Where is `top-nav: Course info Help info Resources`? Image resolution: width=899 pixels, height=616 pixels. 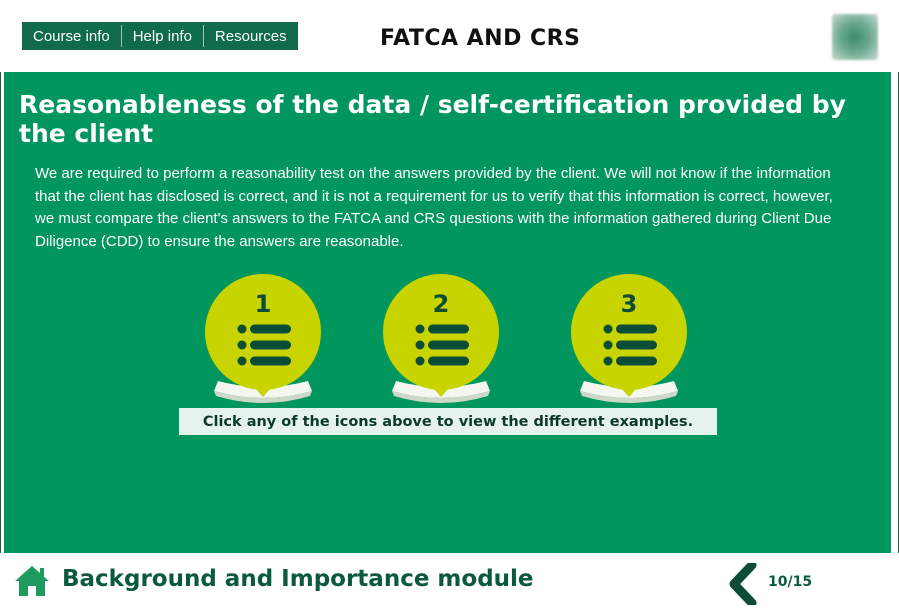
top-nav: Course info Help info Resources is located at coordinates (160, 36).